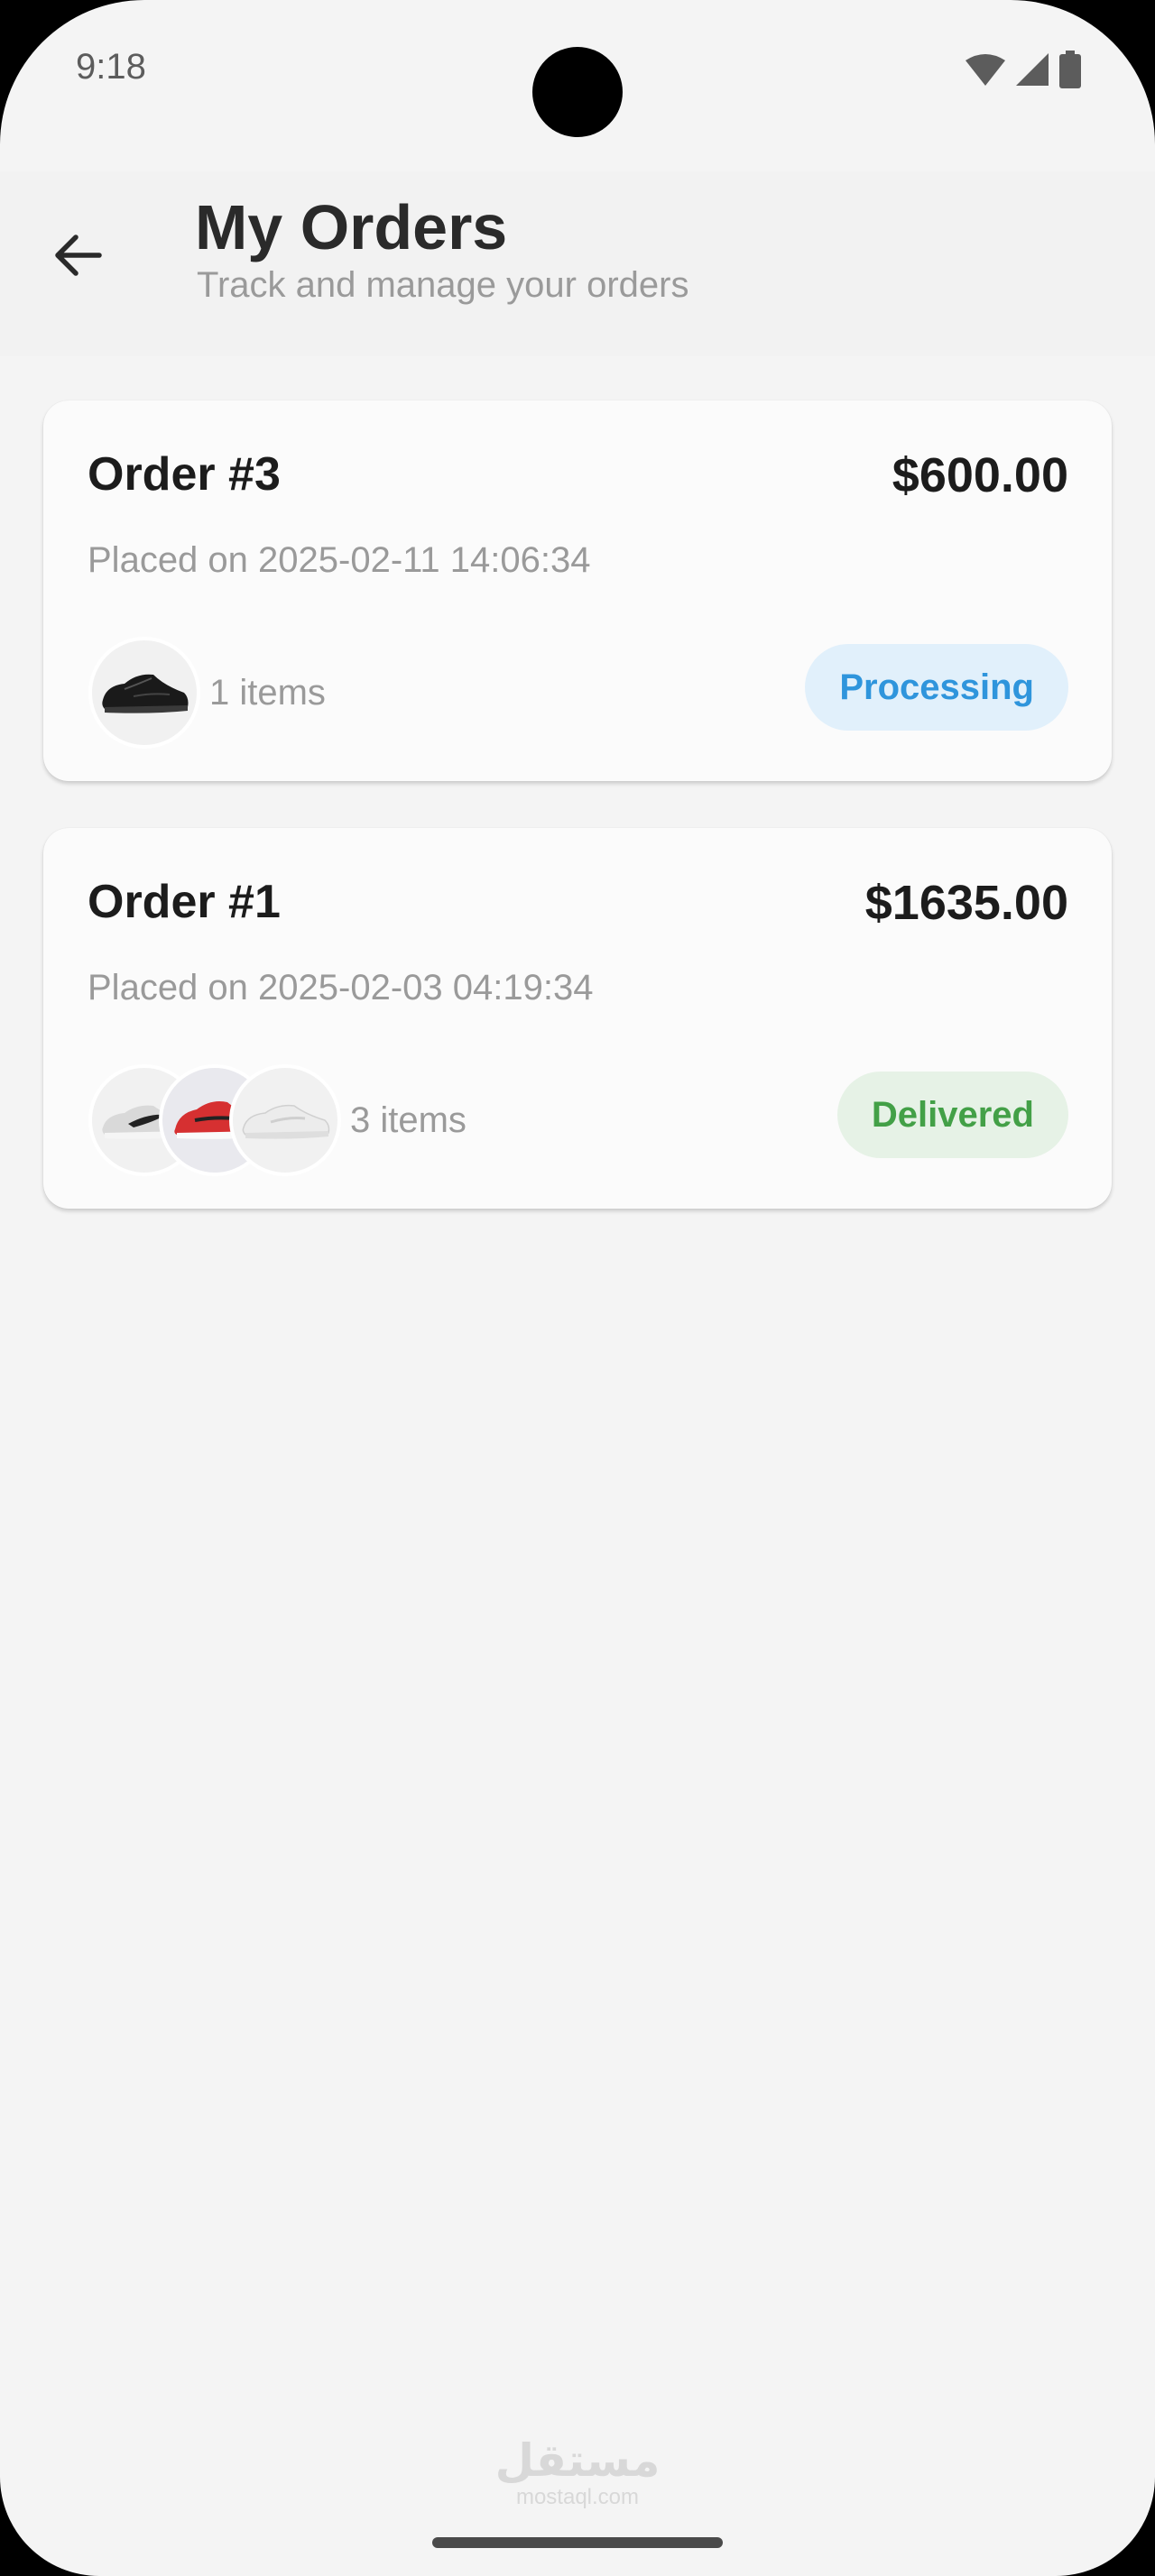 The image size is (1155, 2576). Describe the element at coordinates (577, 2542) in the screenshot. I see `home-indicator` at that location.